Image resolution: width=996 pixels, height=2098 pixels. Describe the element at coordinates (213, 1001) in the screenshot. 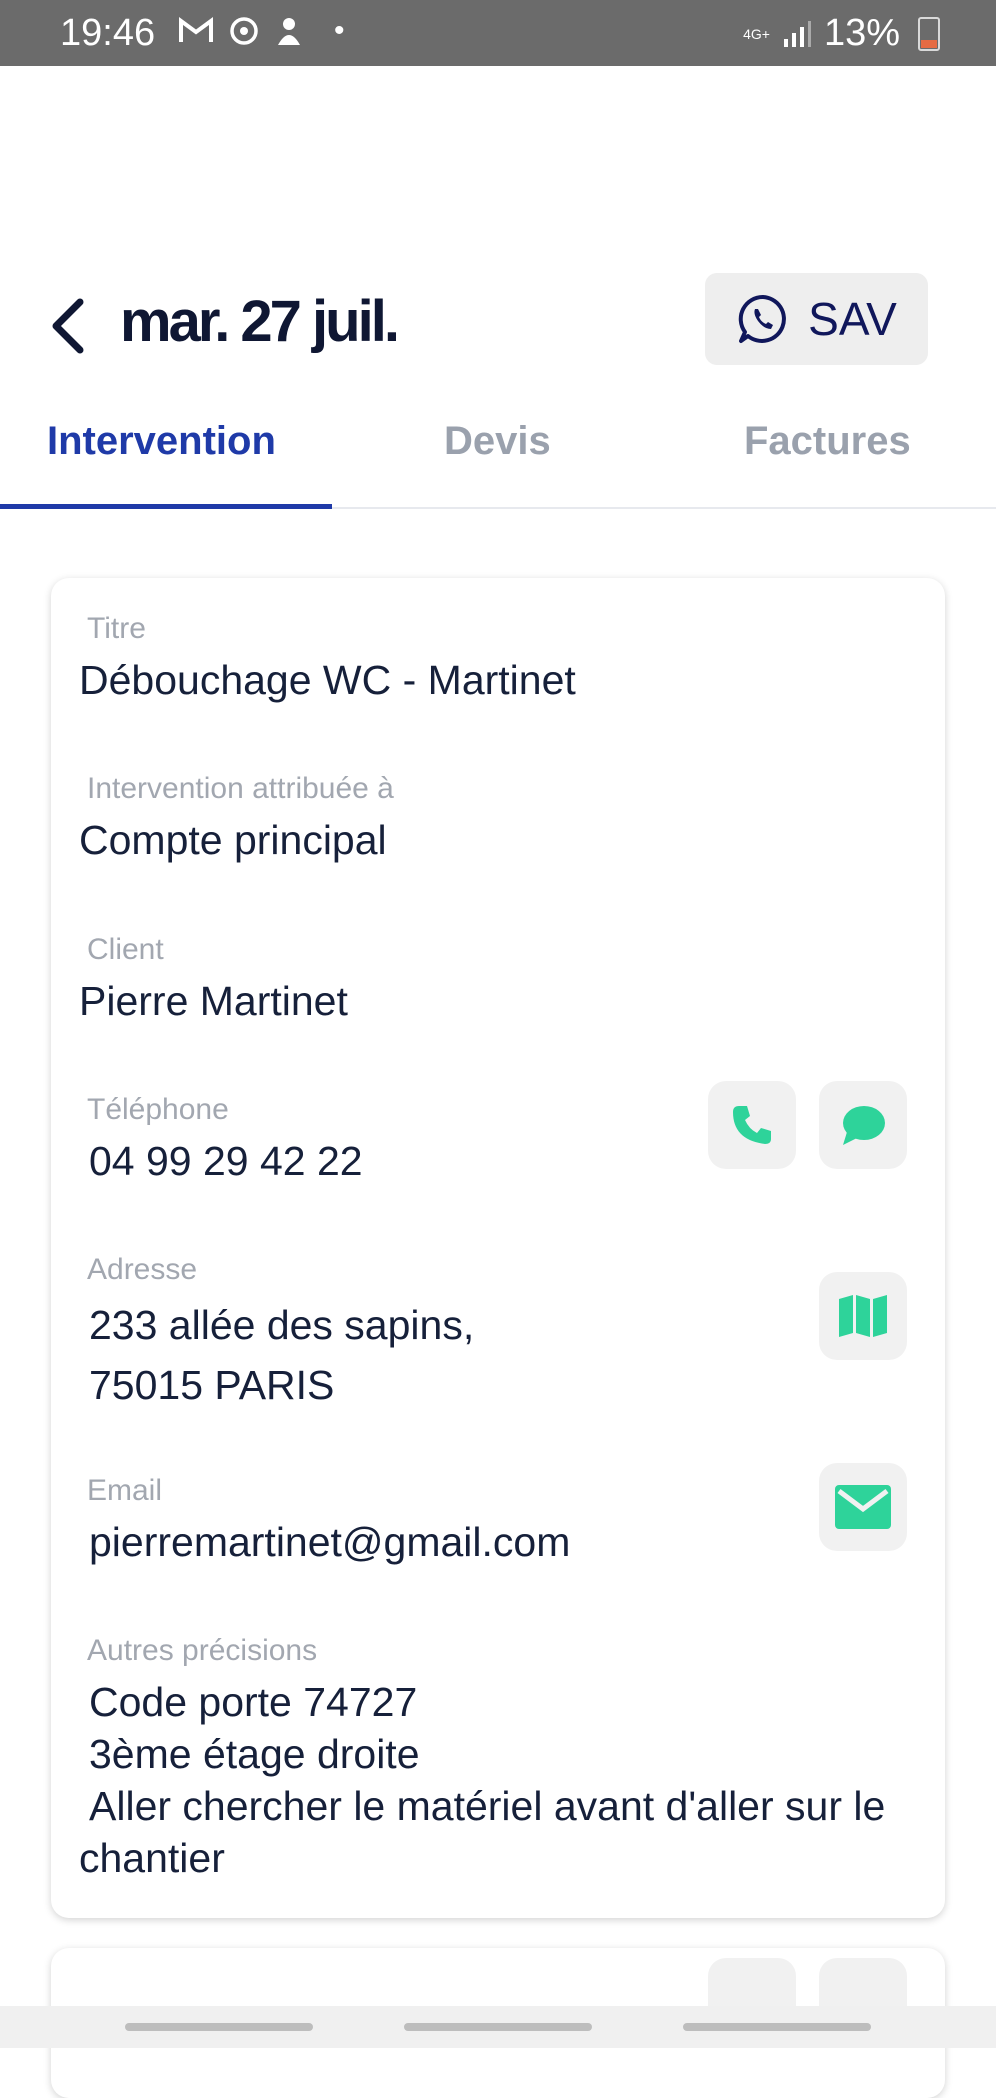

I see `client-value: Pierre Martinet` at that location.